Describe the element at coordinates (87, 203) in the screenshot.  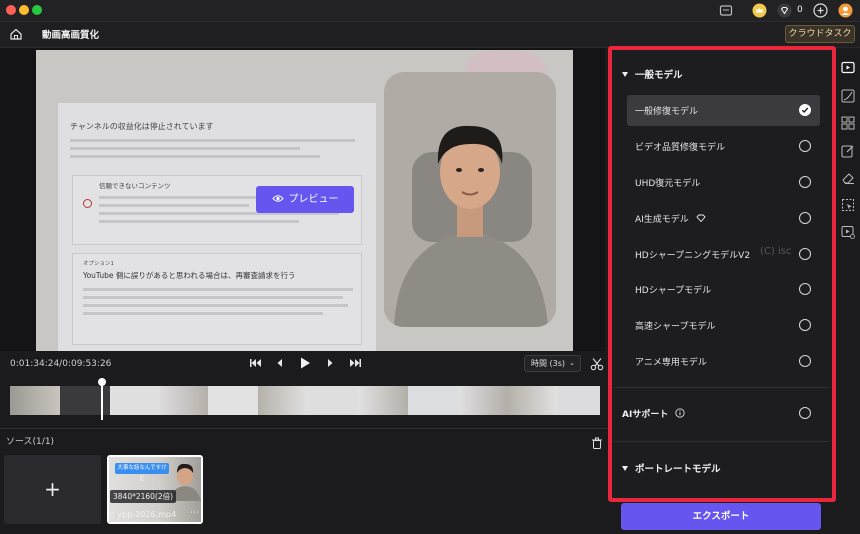
I see `warning-icon` at that location.